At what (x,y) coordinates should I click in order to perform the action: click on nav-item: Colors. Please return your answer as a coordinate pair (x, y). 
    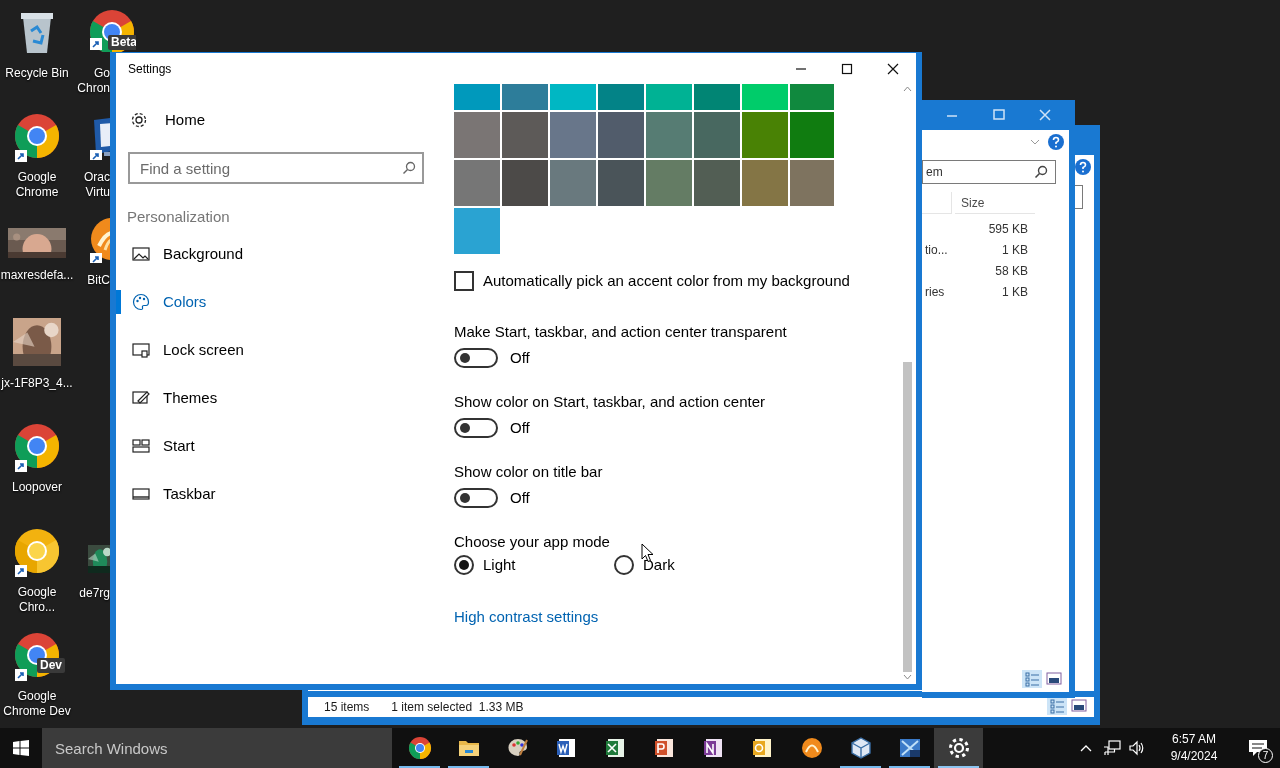
    Looking at the image, I should click on (281, 302).